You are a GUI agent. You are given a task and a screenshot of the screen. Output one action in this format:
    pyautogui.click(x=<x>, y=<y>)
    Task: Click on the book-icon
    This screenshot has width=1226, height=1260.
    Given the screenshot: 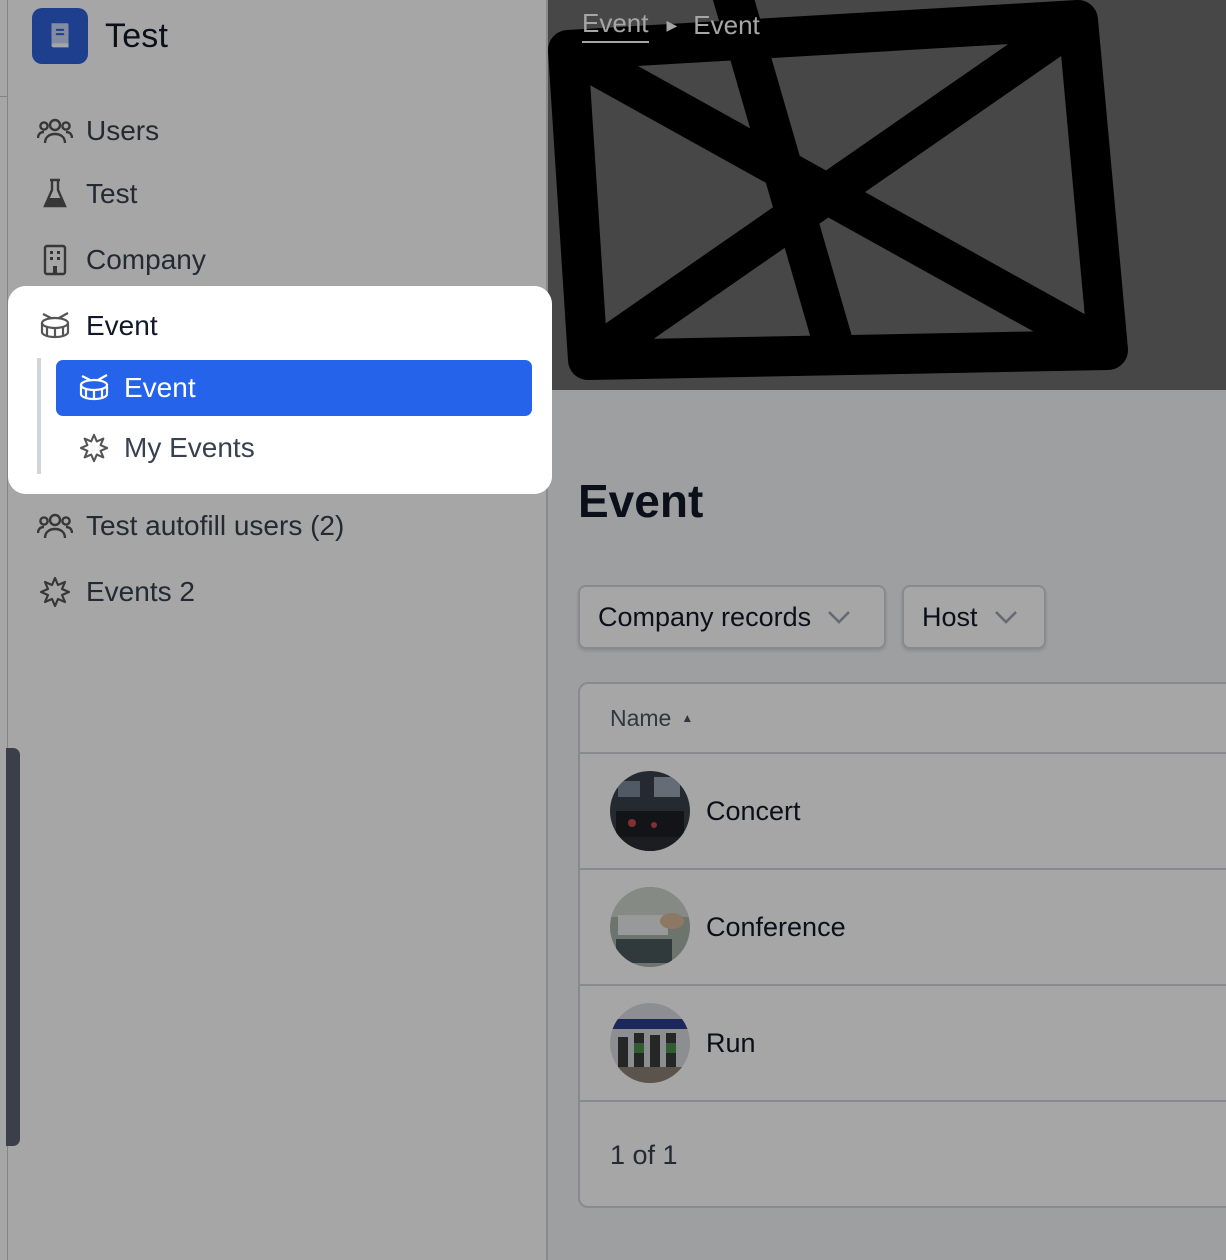 What is the action you would take?
    pyautogui.click(x=60, y=36)
    